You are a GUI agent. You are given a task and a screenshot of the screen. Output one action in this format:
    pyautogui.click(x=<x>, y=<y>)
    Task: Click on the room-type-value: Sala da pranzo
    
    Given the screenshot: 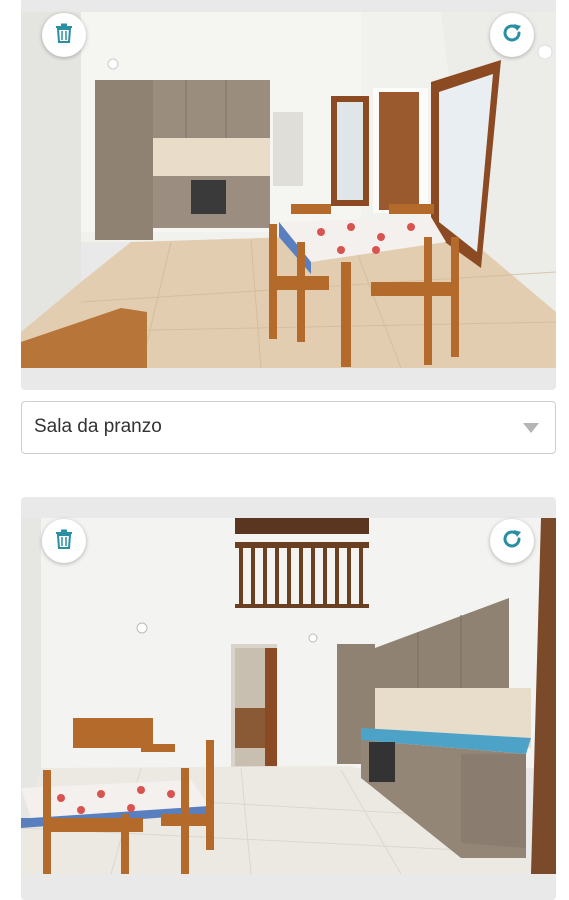 What is the action you would take?
    pyautogui.click(x=98, y=426)
    